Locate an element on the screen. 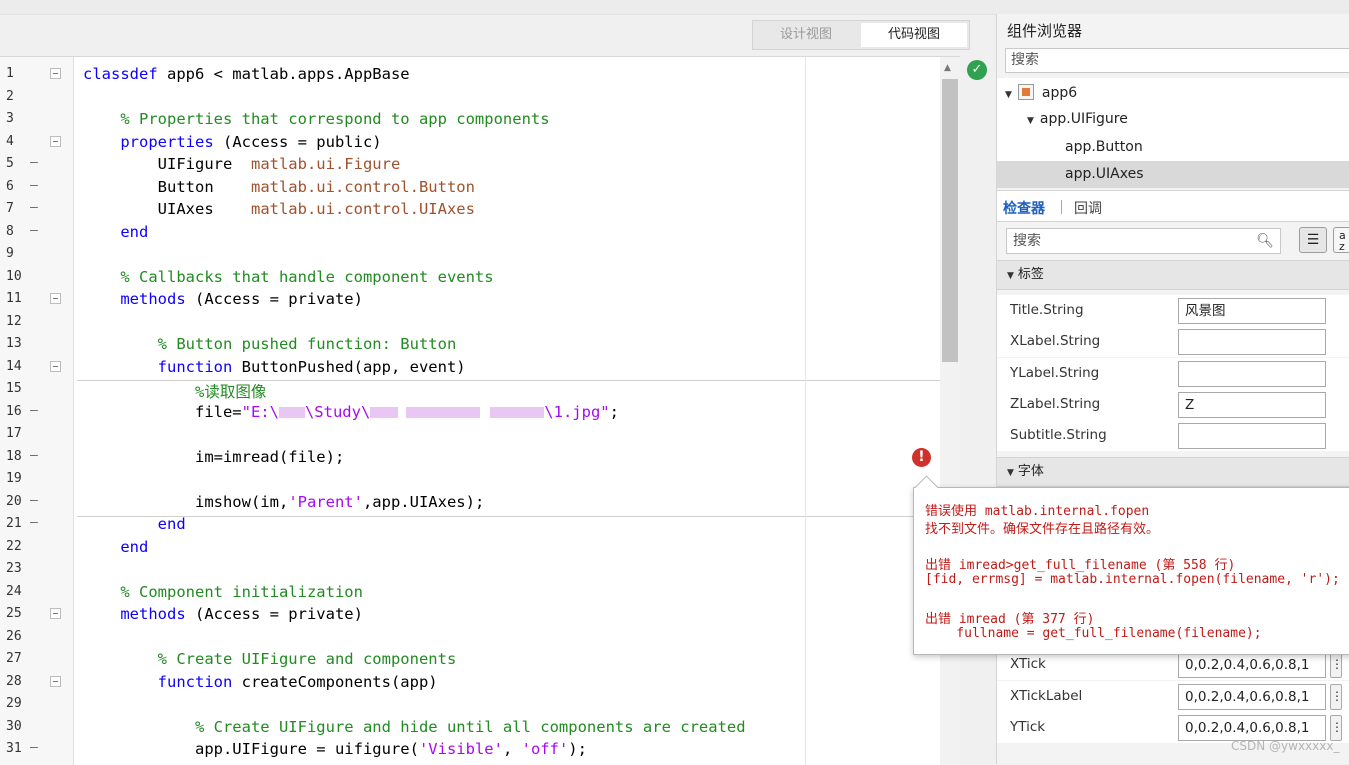 This screenshot has width=1349, height=765. code-line: 21– end is located at coordinates (470, 524).